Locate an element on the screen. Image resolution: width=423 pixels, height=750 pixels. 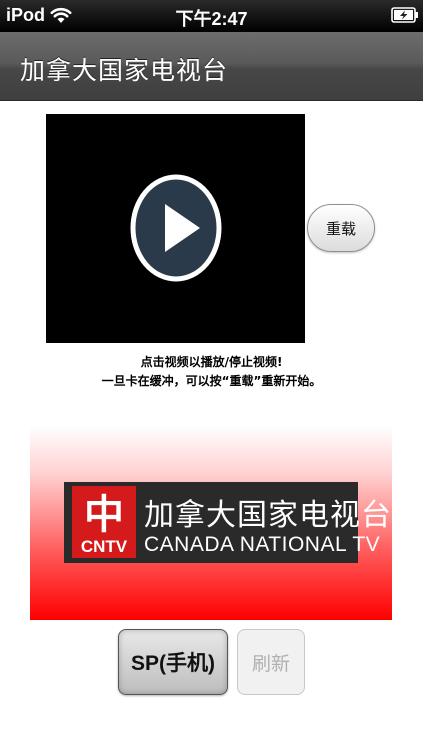
status-time: 下午2:47 is located at coordinates (211, 19).